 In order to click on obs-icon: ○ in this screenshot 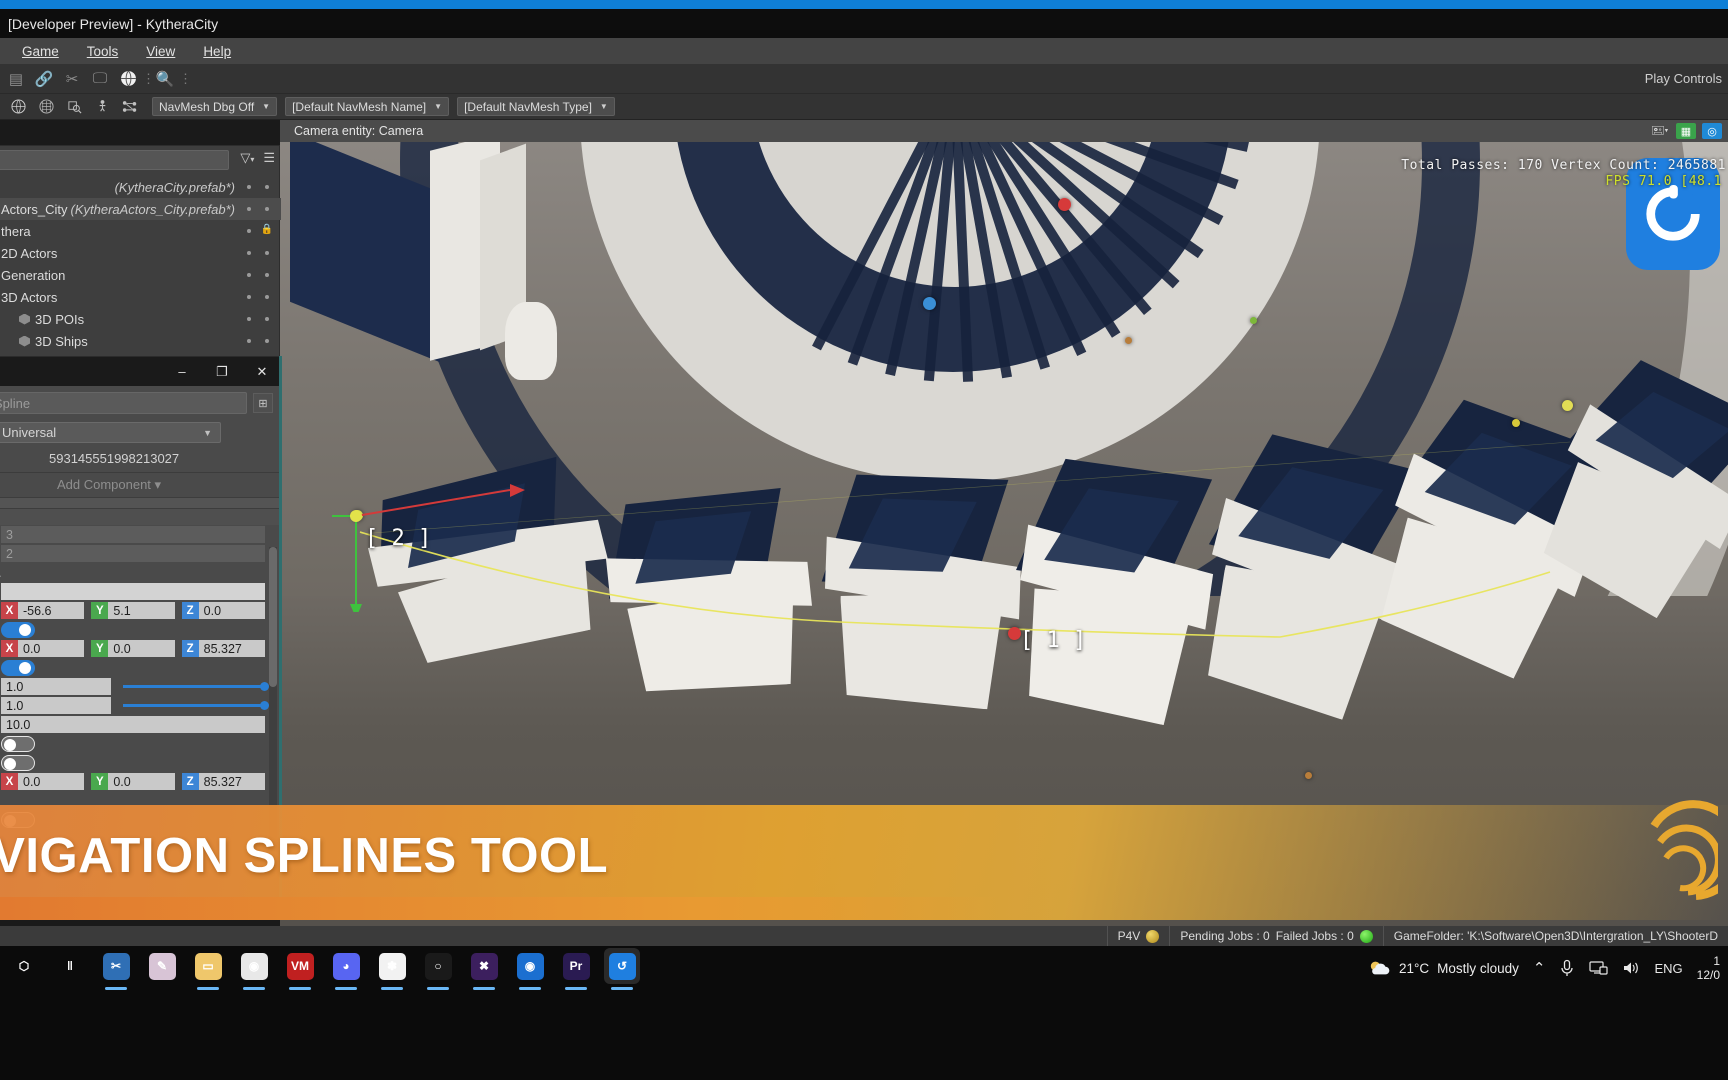, I will do `click(438, 969)`.